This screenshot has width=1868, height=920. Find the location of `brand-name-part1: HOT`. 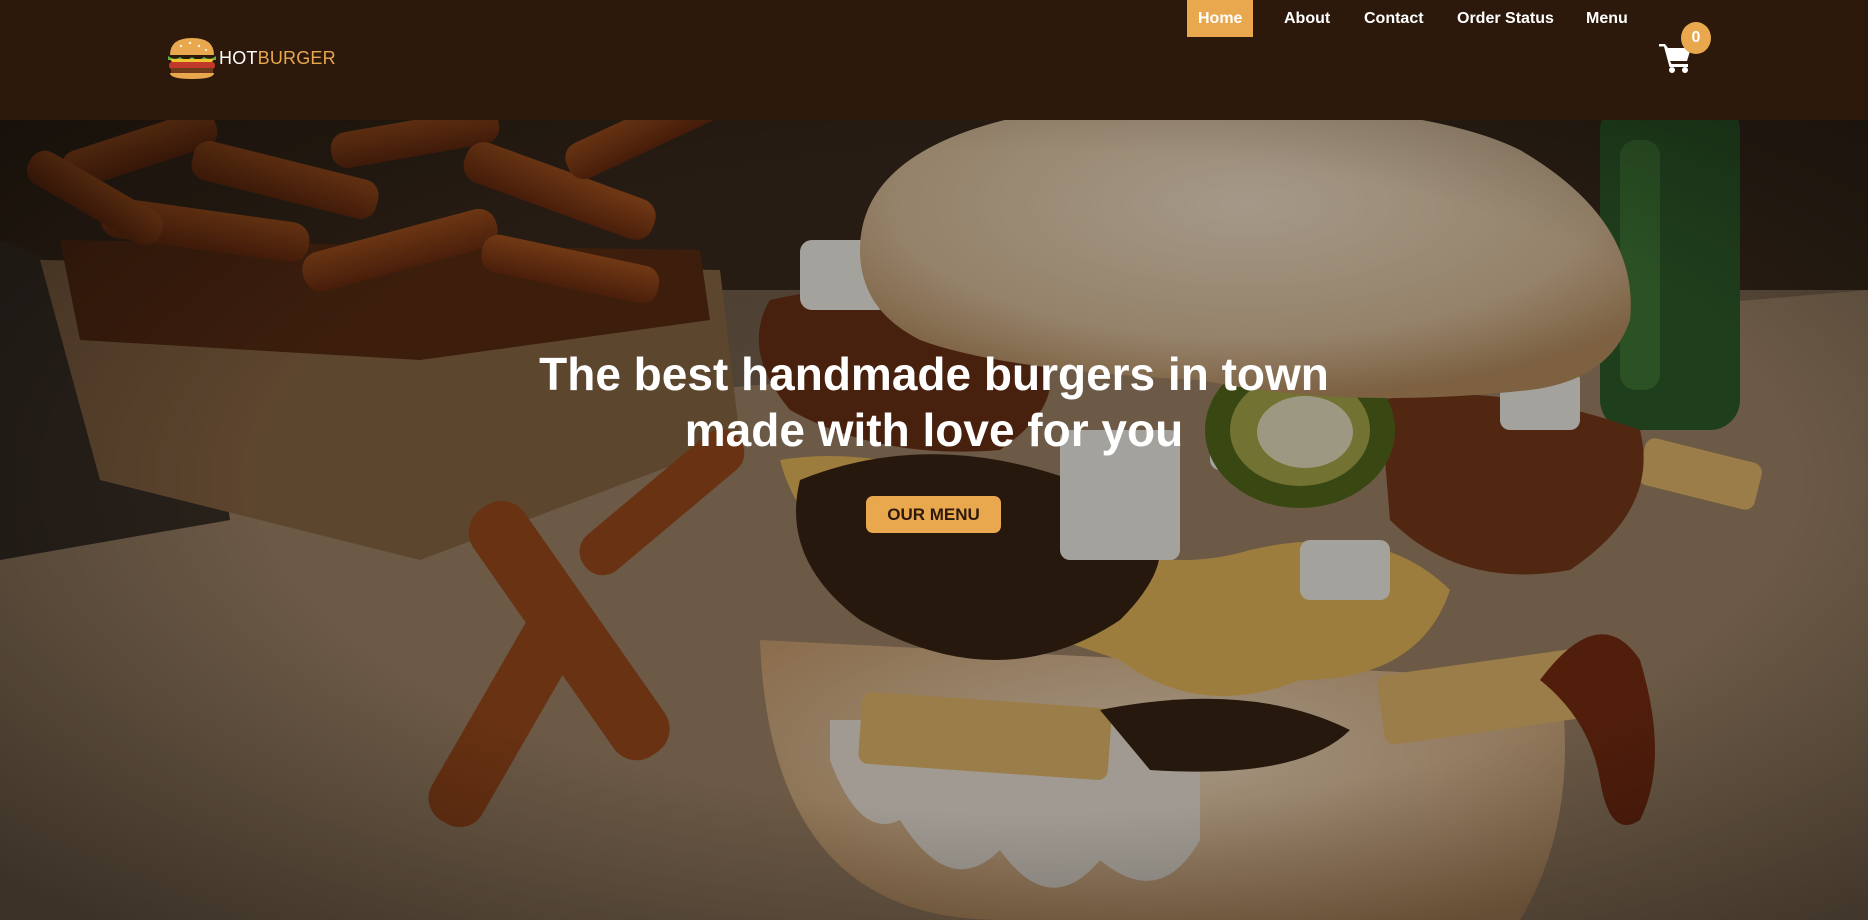

brand-name-part1: HOT is located at coordinates (238, 58).